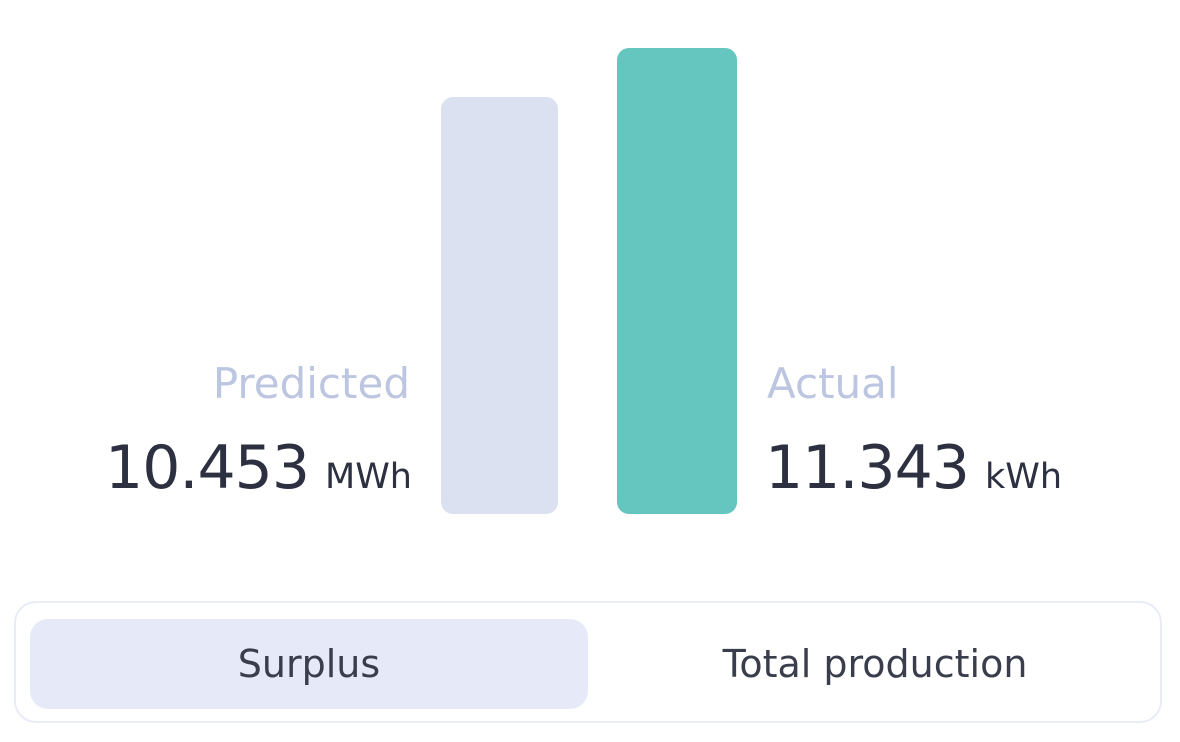 The height and width of the screenshot is (742, 1180). What do you see at coordinates (677, 281) in the screenshot?
I see `actual-bar` at bounding box center [677, 281].